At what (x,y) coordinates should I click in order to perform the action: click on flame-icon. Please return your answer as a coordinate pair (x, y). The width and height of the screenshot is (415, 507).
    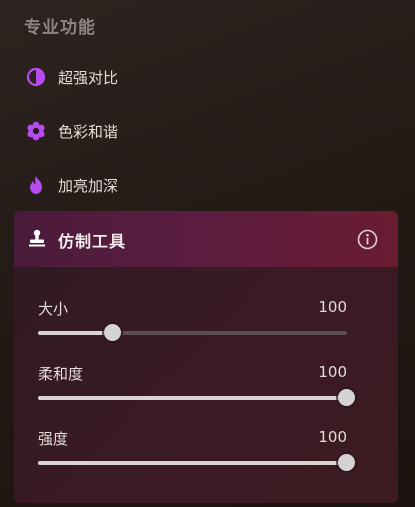
    Looking at the image, I should click on (36, 185).